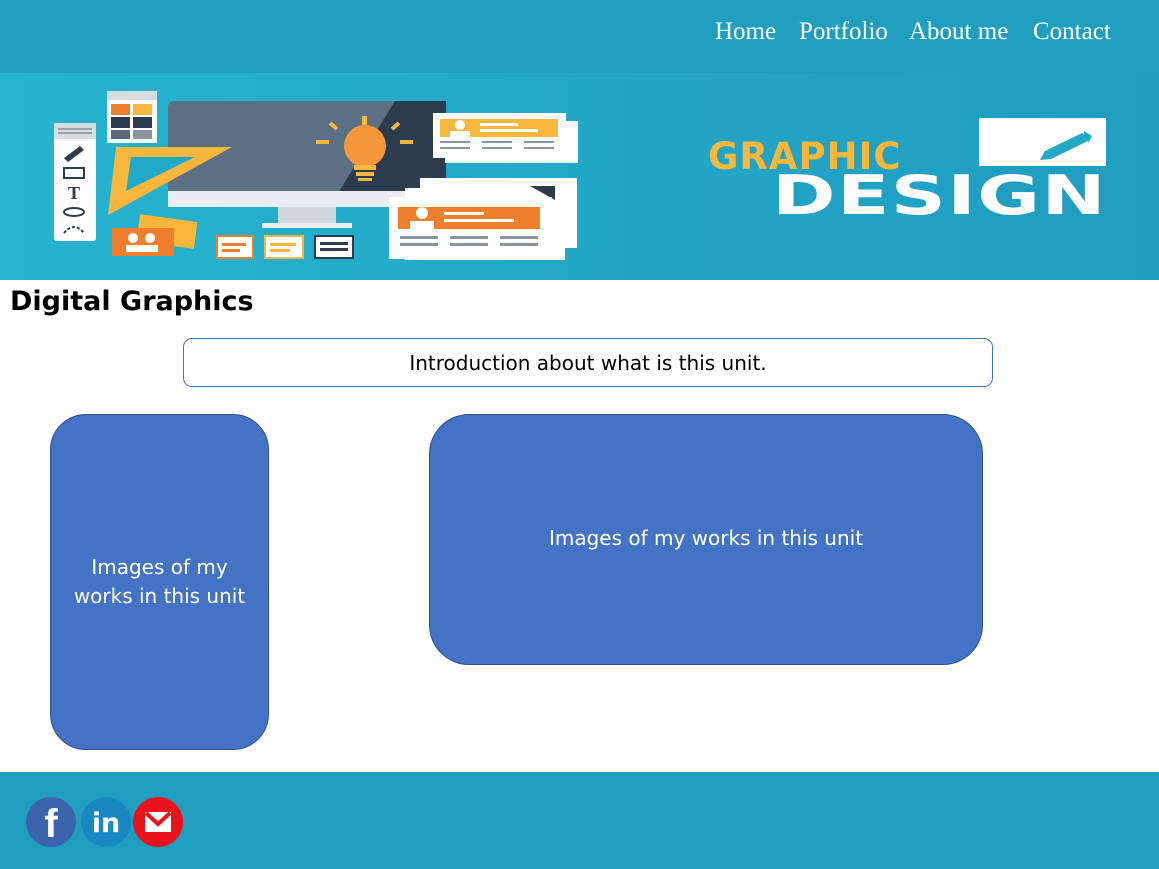 This screenshot has width=1159, height=869. Describe the element at coordinates (155, 235) in the screenshot. I see `photo-cards-icon` at that location.